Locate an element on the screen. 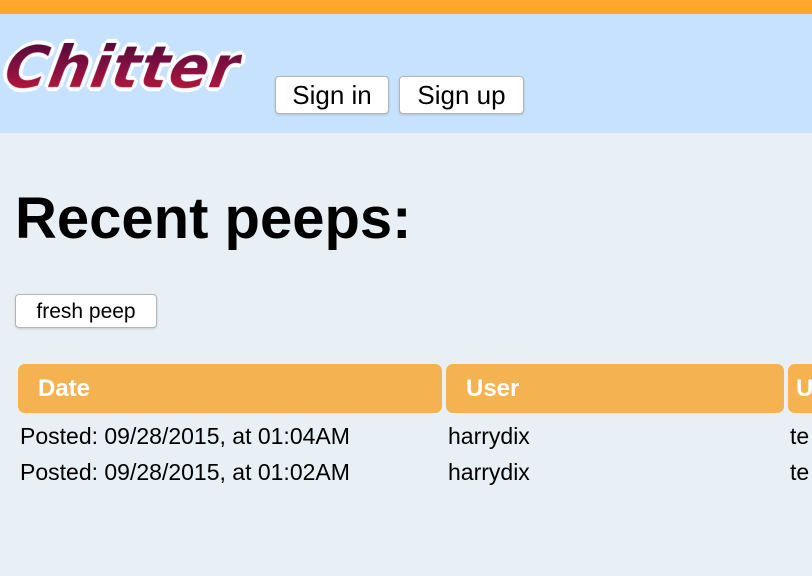 The height and width of the screenshot is (576, 812). row-date-cell: Posted: 09/28/2015, at 01:02AM is located at coordinates (185, 472).